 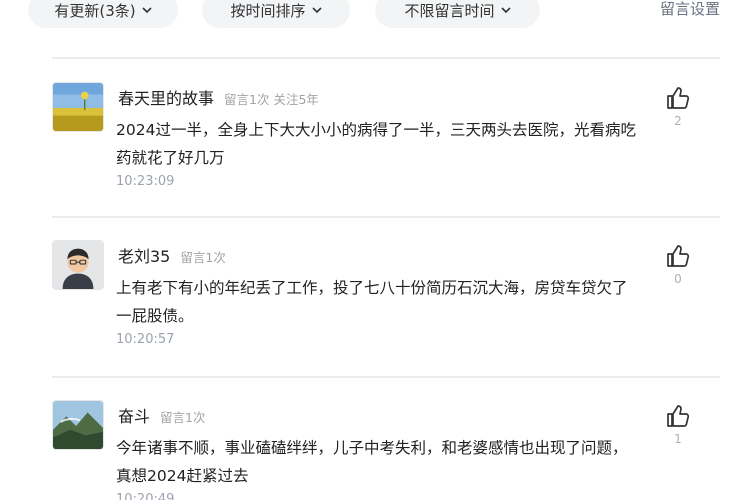 I want to click on comment-time: 10:20:49, so click(x=145, y=496).